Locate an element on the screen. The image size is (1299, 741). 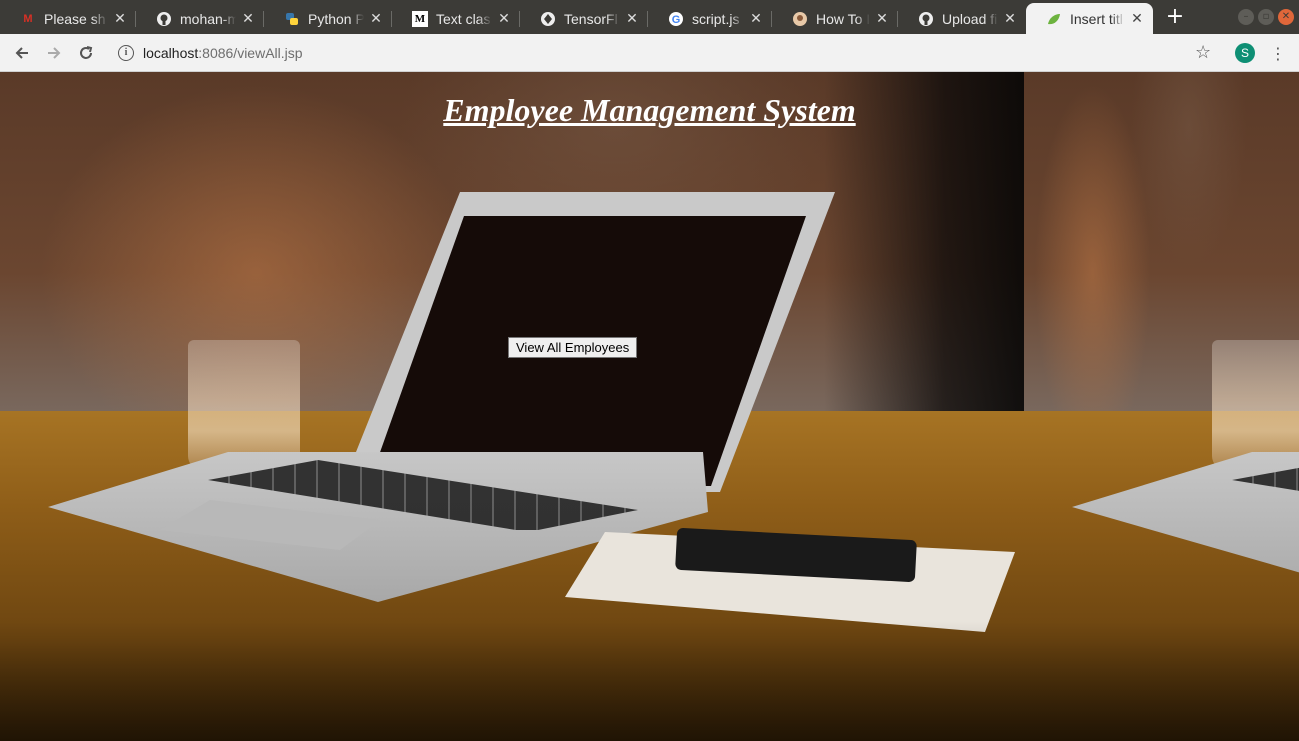
tab-upload: Upload fi ✕ is located at coordinates (962, 18).